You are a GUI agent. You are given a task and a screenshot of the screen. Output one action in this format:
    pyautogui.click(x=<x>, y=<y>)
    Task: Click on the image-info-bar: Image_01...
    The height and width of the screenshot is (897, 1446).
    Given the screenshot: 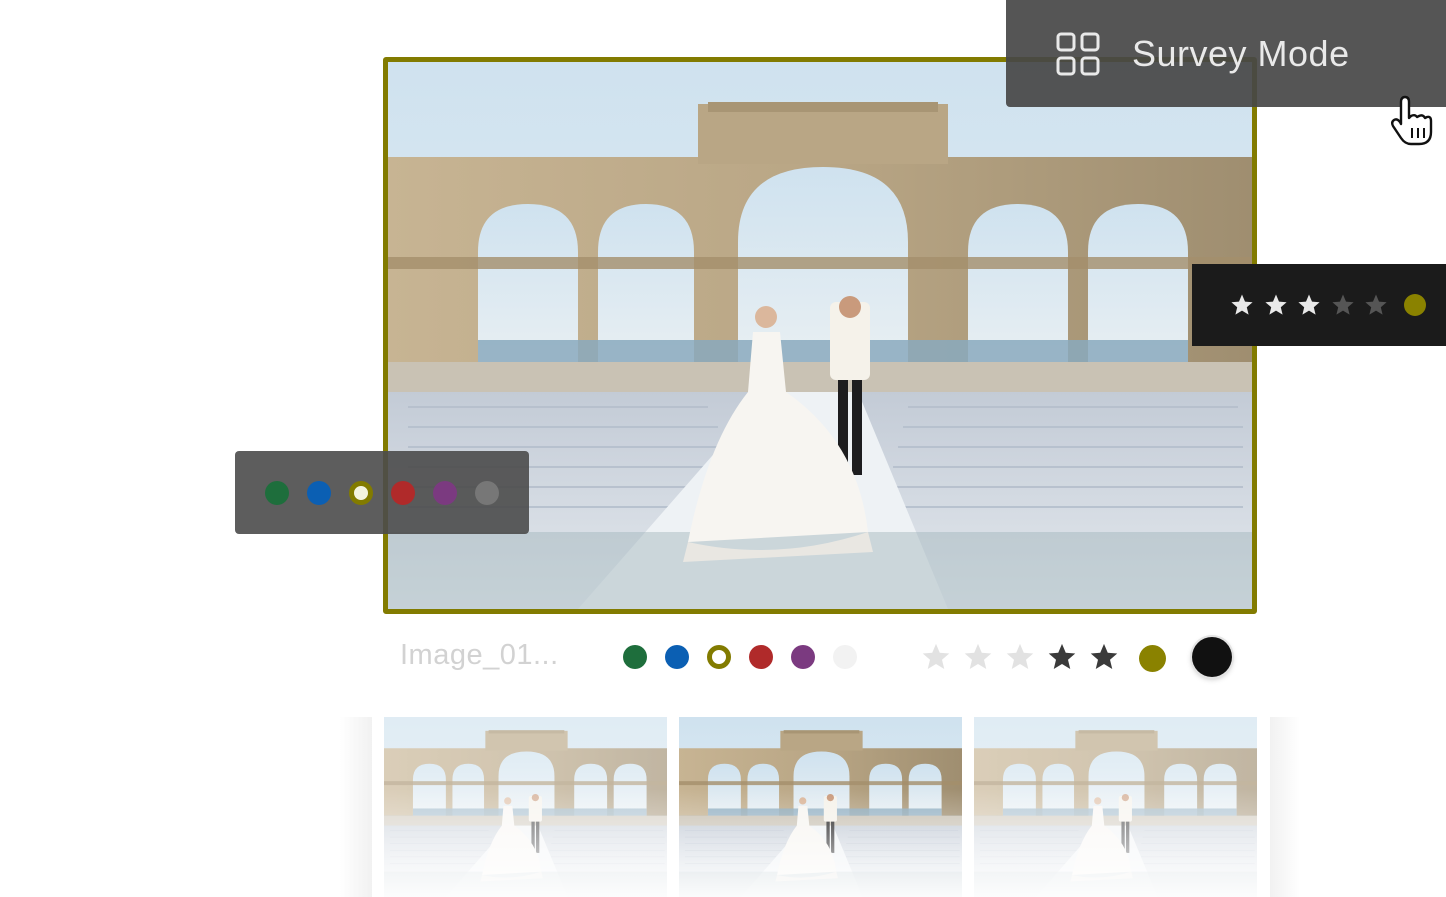 What is the action you would take?
    pyautogui.click(x=820, y=657)
    